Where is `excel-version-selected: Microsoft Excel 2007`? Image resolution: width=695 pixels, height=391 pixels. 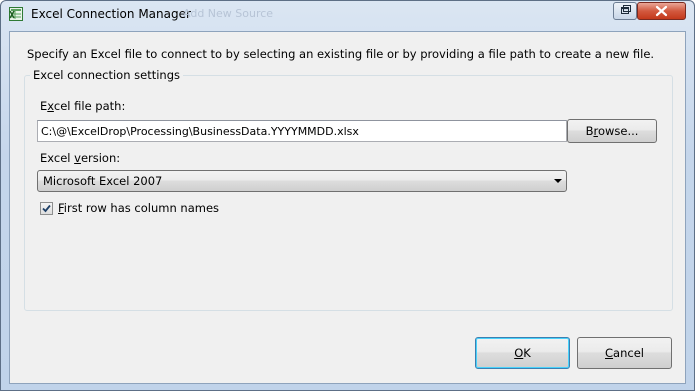 excel-version-selected: Microsoft Excel 2007 is located at coordinates (103, 181).